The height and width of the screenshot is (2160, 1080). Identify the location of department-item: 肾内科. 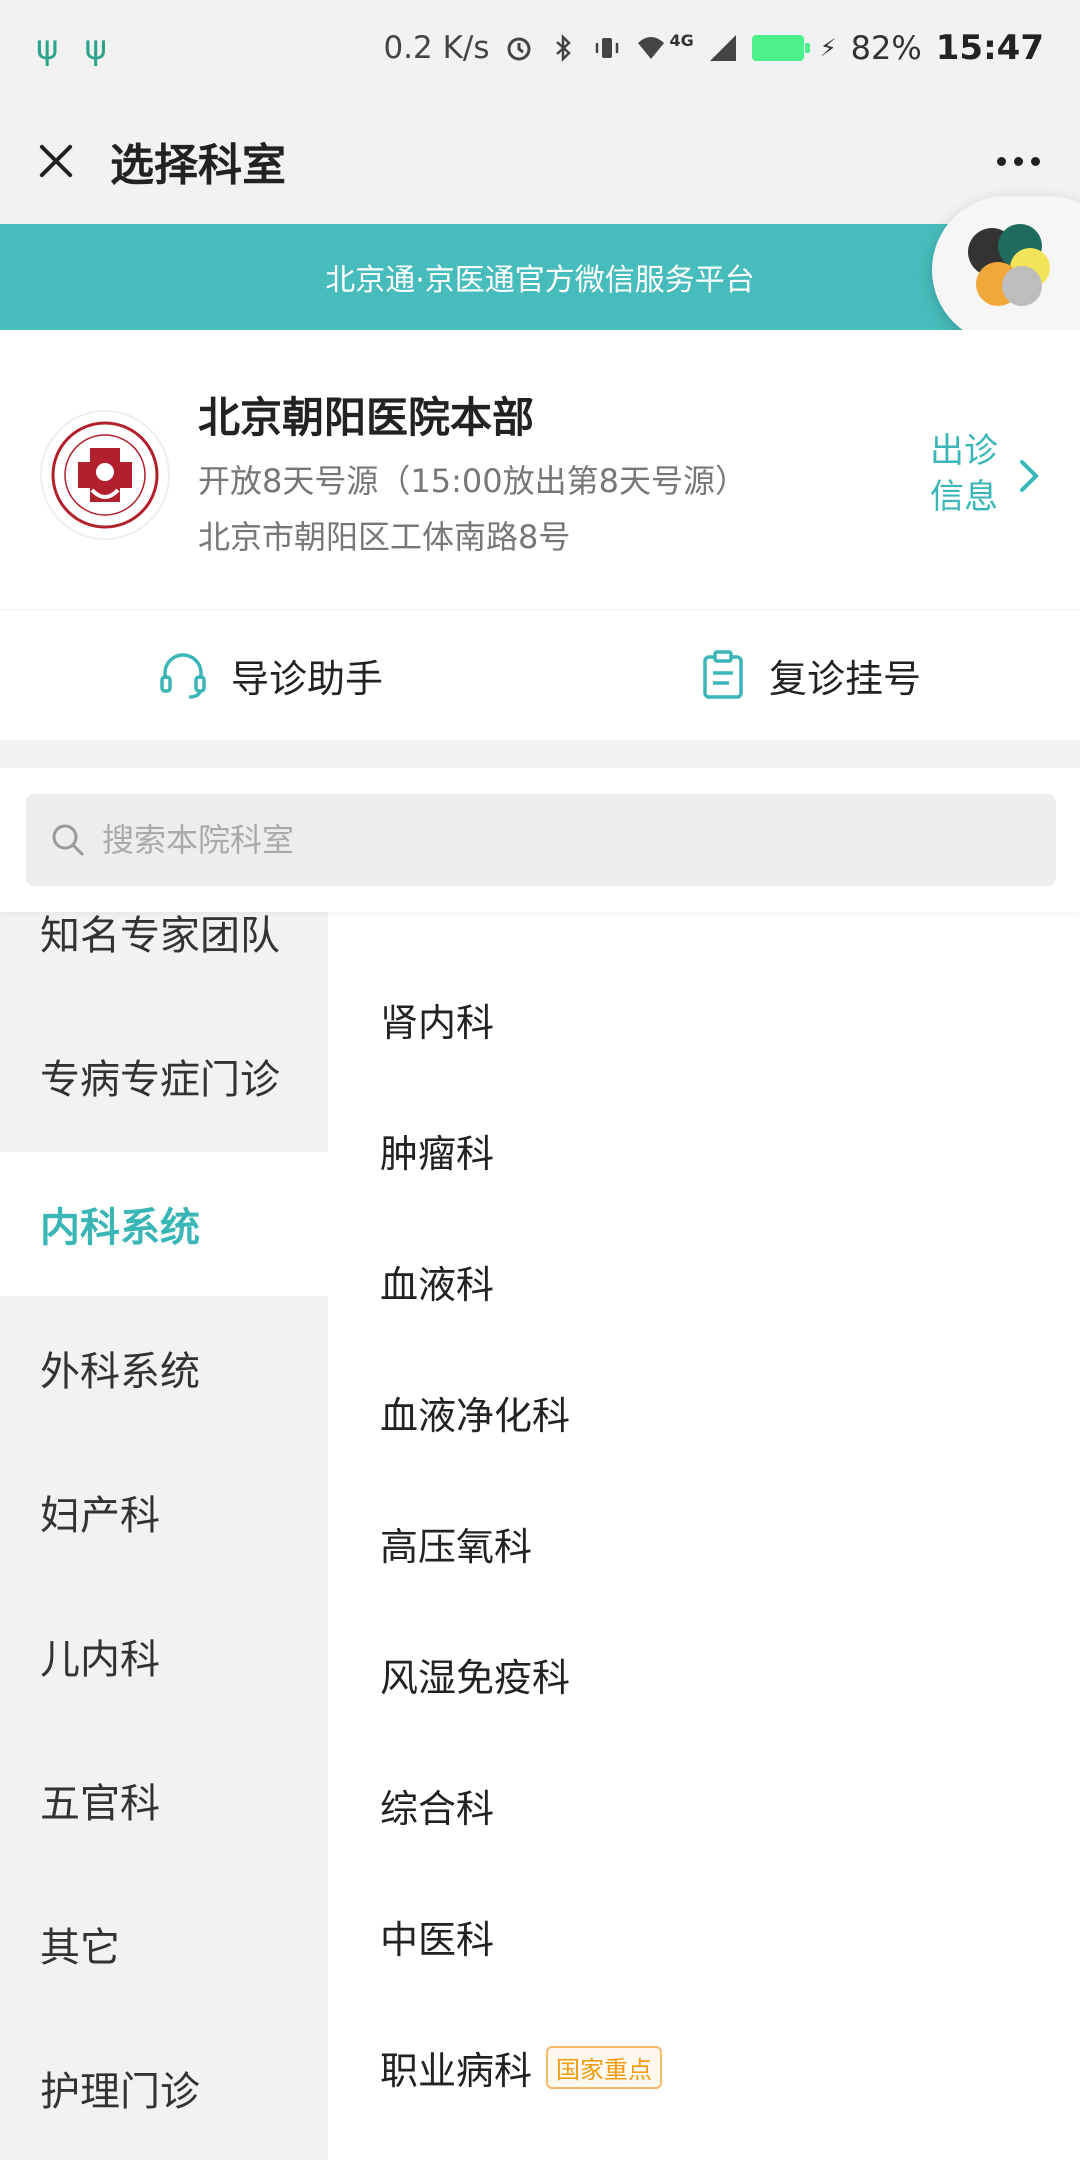
(437, 1019).